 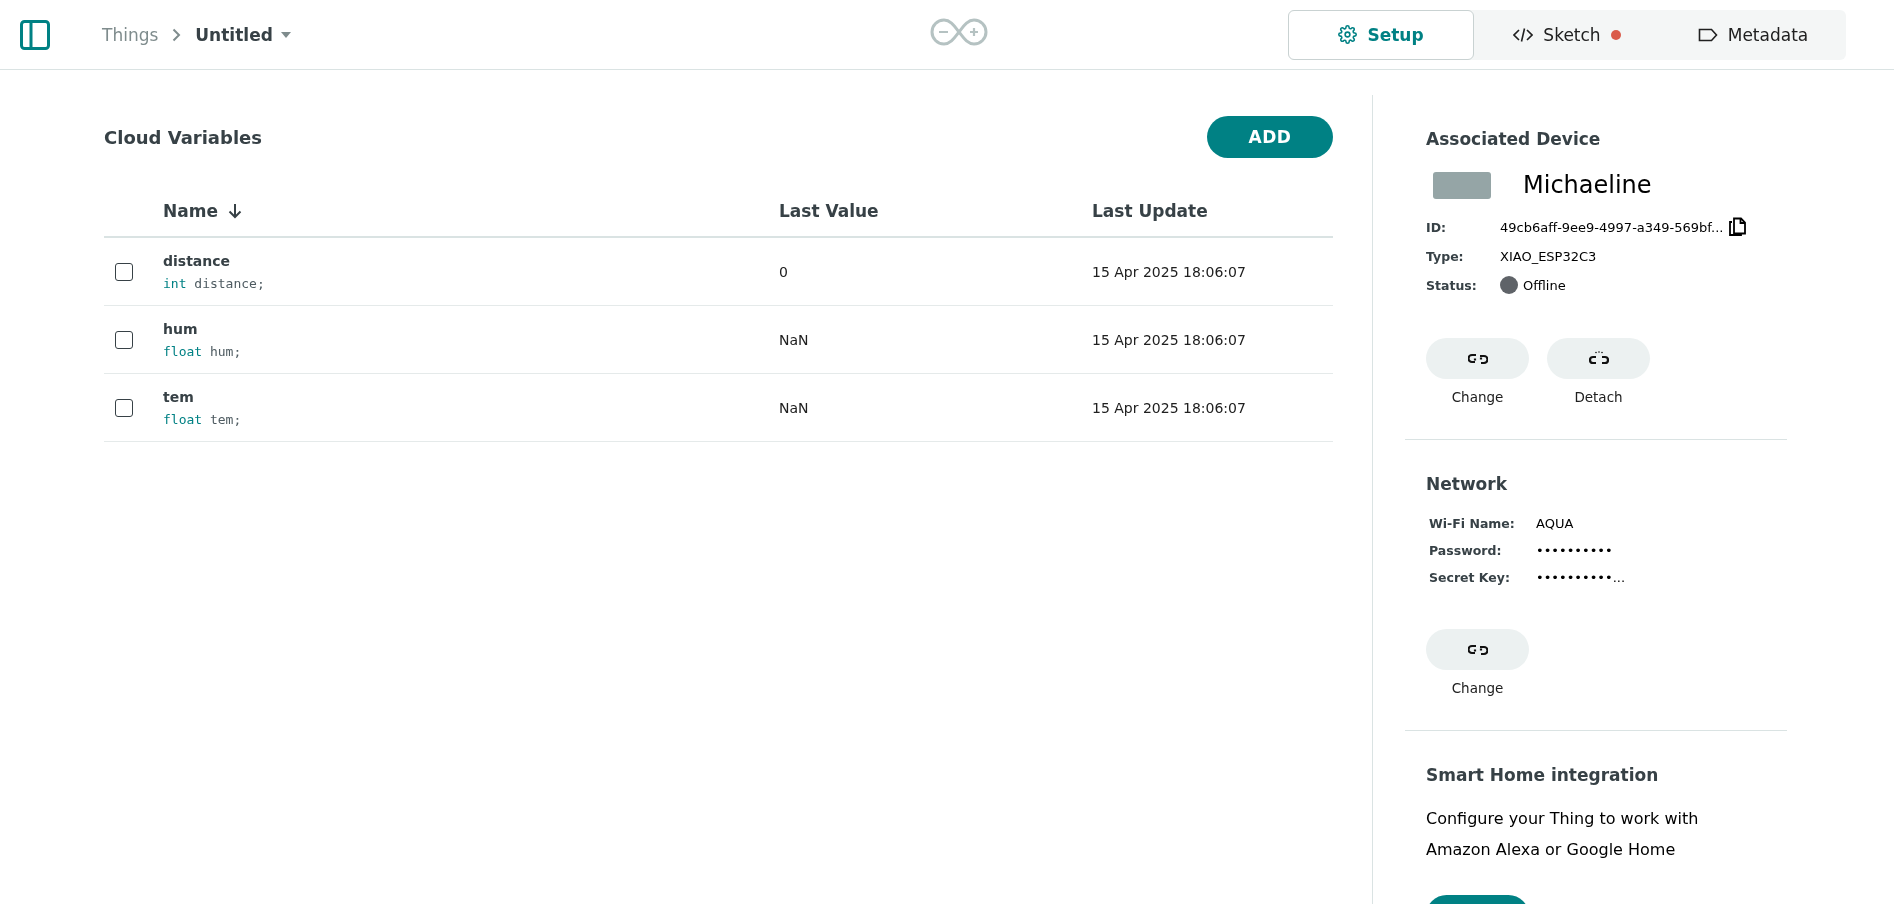 I want to click on field-value: AQUA, so click(x=1555, y=523).